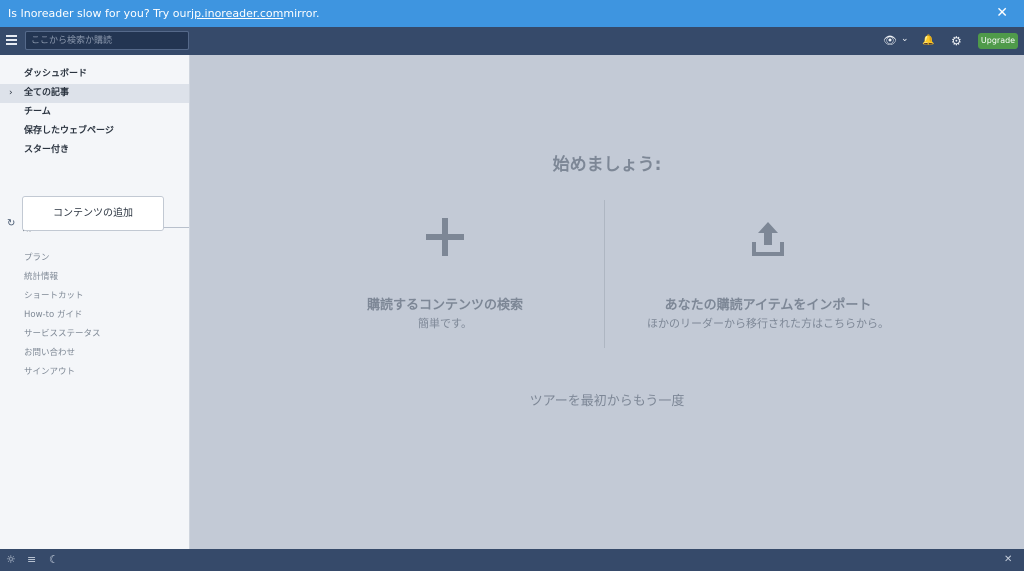 The width and height of the screenshot is (1024, 571). What do you see at coordinates (37, 257) in the screenshot?
I see `sidebar-link-plans: プラン` at bounding box center [37, 257].